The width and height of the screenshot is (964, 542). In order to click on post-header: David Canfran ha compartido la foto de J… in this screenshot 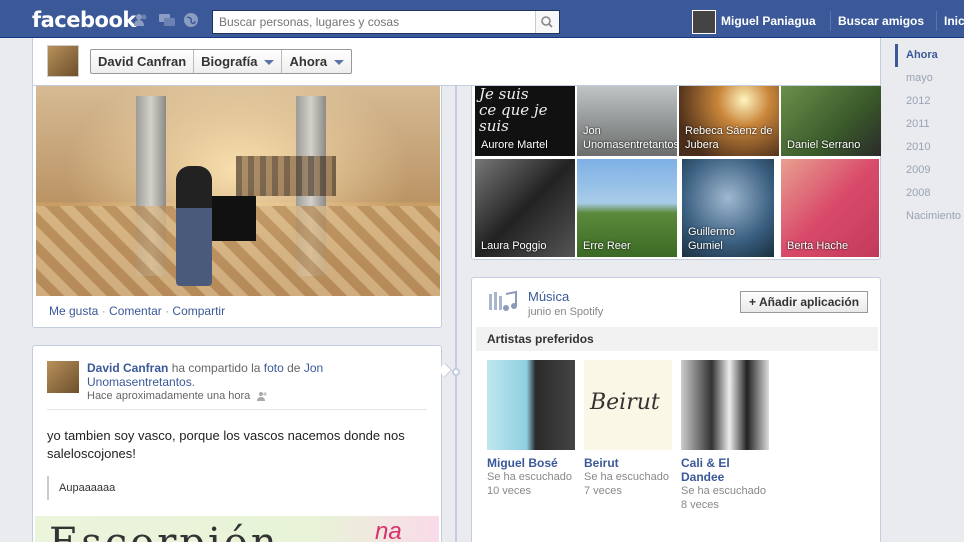, I will do `click(257, 375)`.